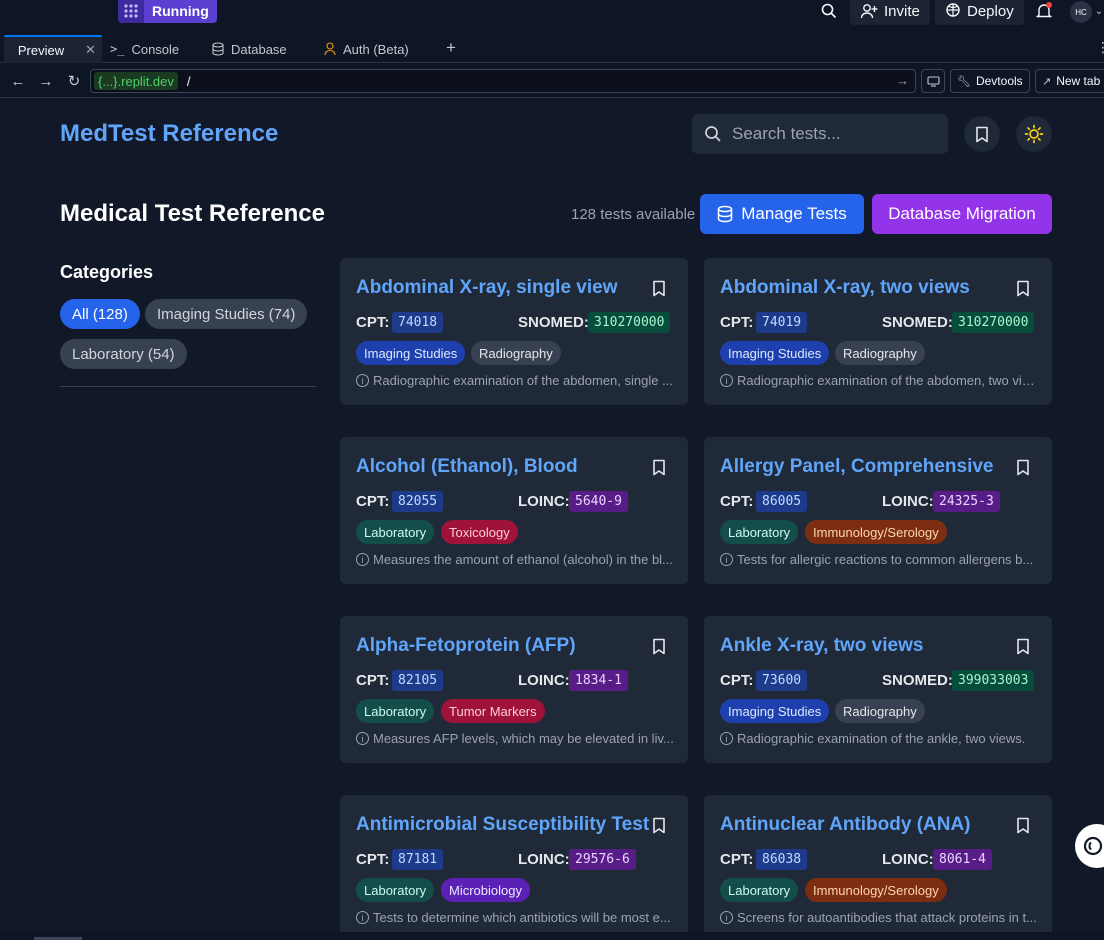 Image resolution: width=1104 pixels, height=940 pixels. I want to click on database-migration-button: Database Migration, so click(962, 214).